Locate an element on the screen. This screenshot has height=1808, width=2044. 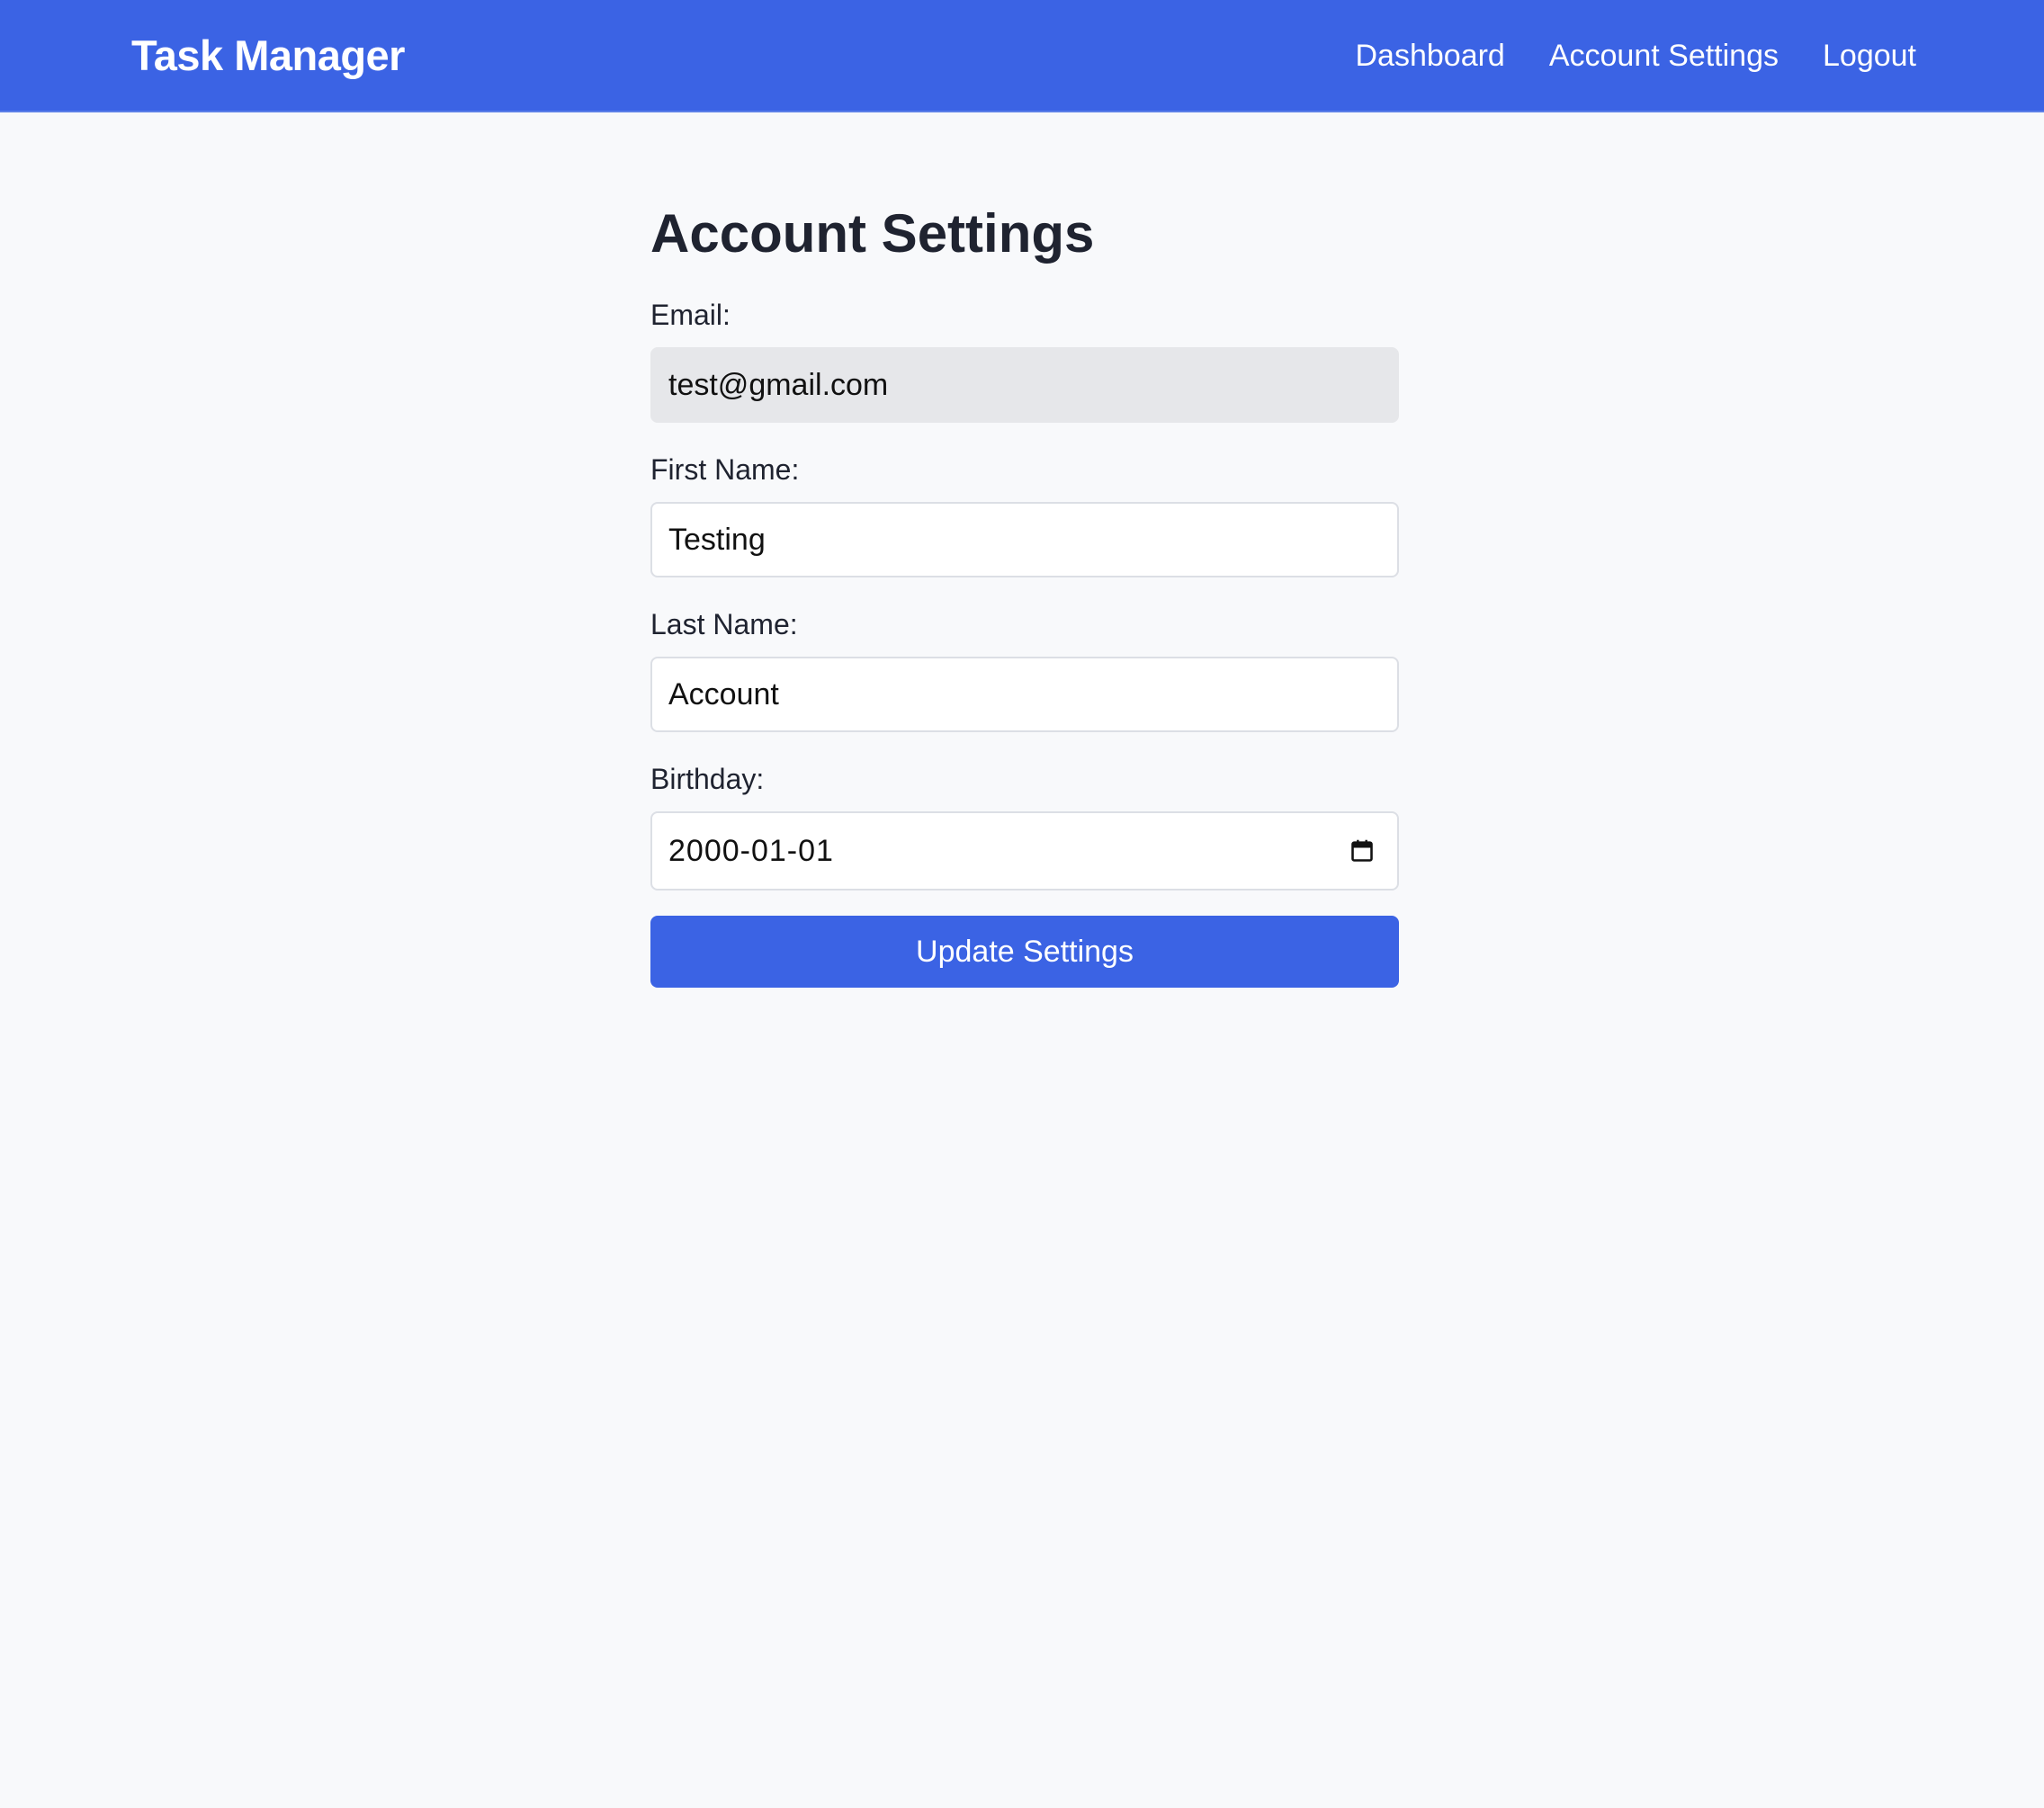
brand-logo: Task Manager is located at coordinates (268, 56).